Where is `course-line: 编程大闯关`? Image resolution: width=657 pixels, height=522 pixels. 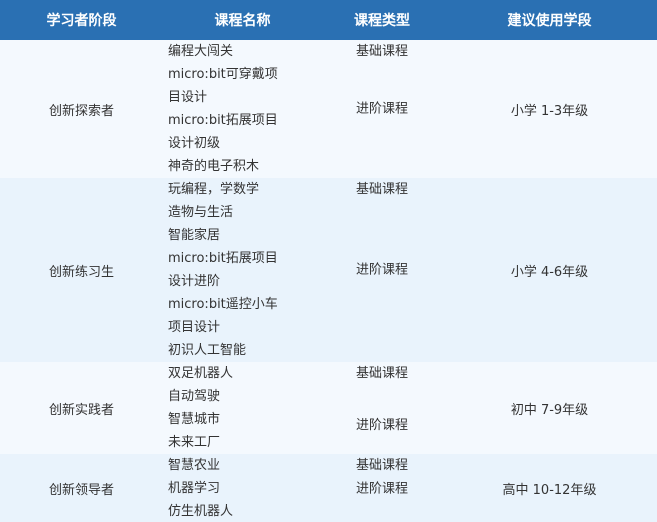
course-line: 编程大闯关 is located at coordinates (201, 51).